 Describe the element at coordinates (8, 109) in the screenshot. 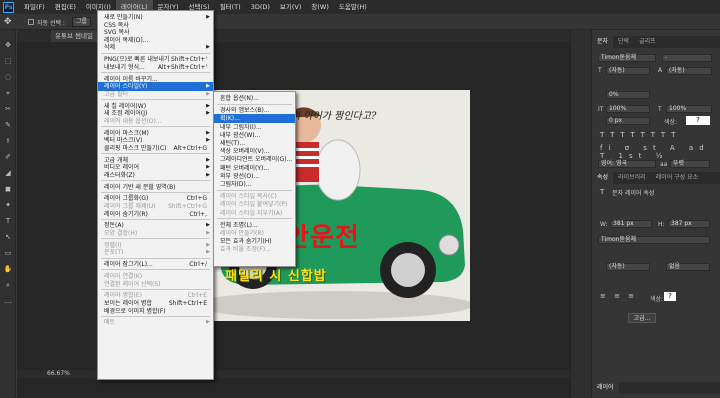

I see `tool-4-icon: ✂` at that location.